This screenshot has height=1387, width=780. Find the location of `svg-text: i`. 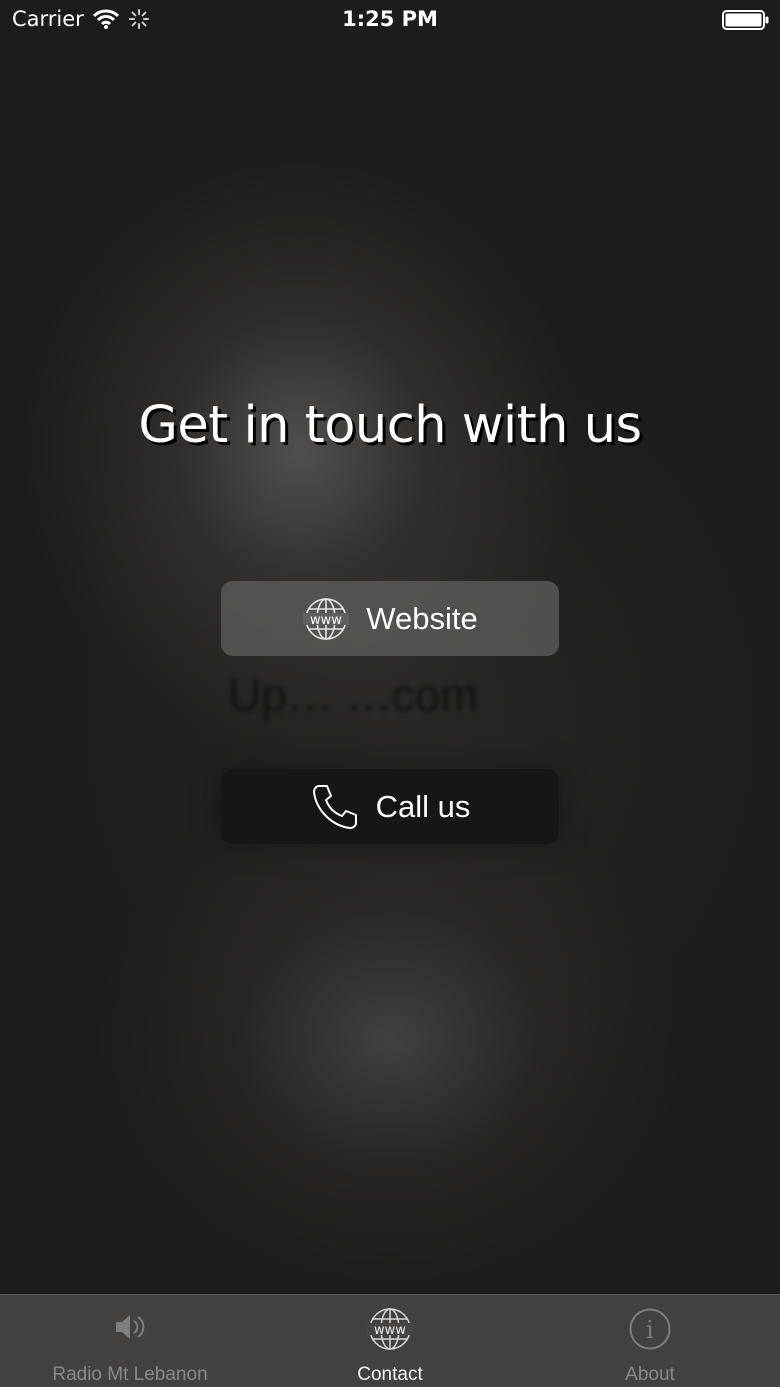

svg-text: i is located at coordinates (650, 1330).